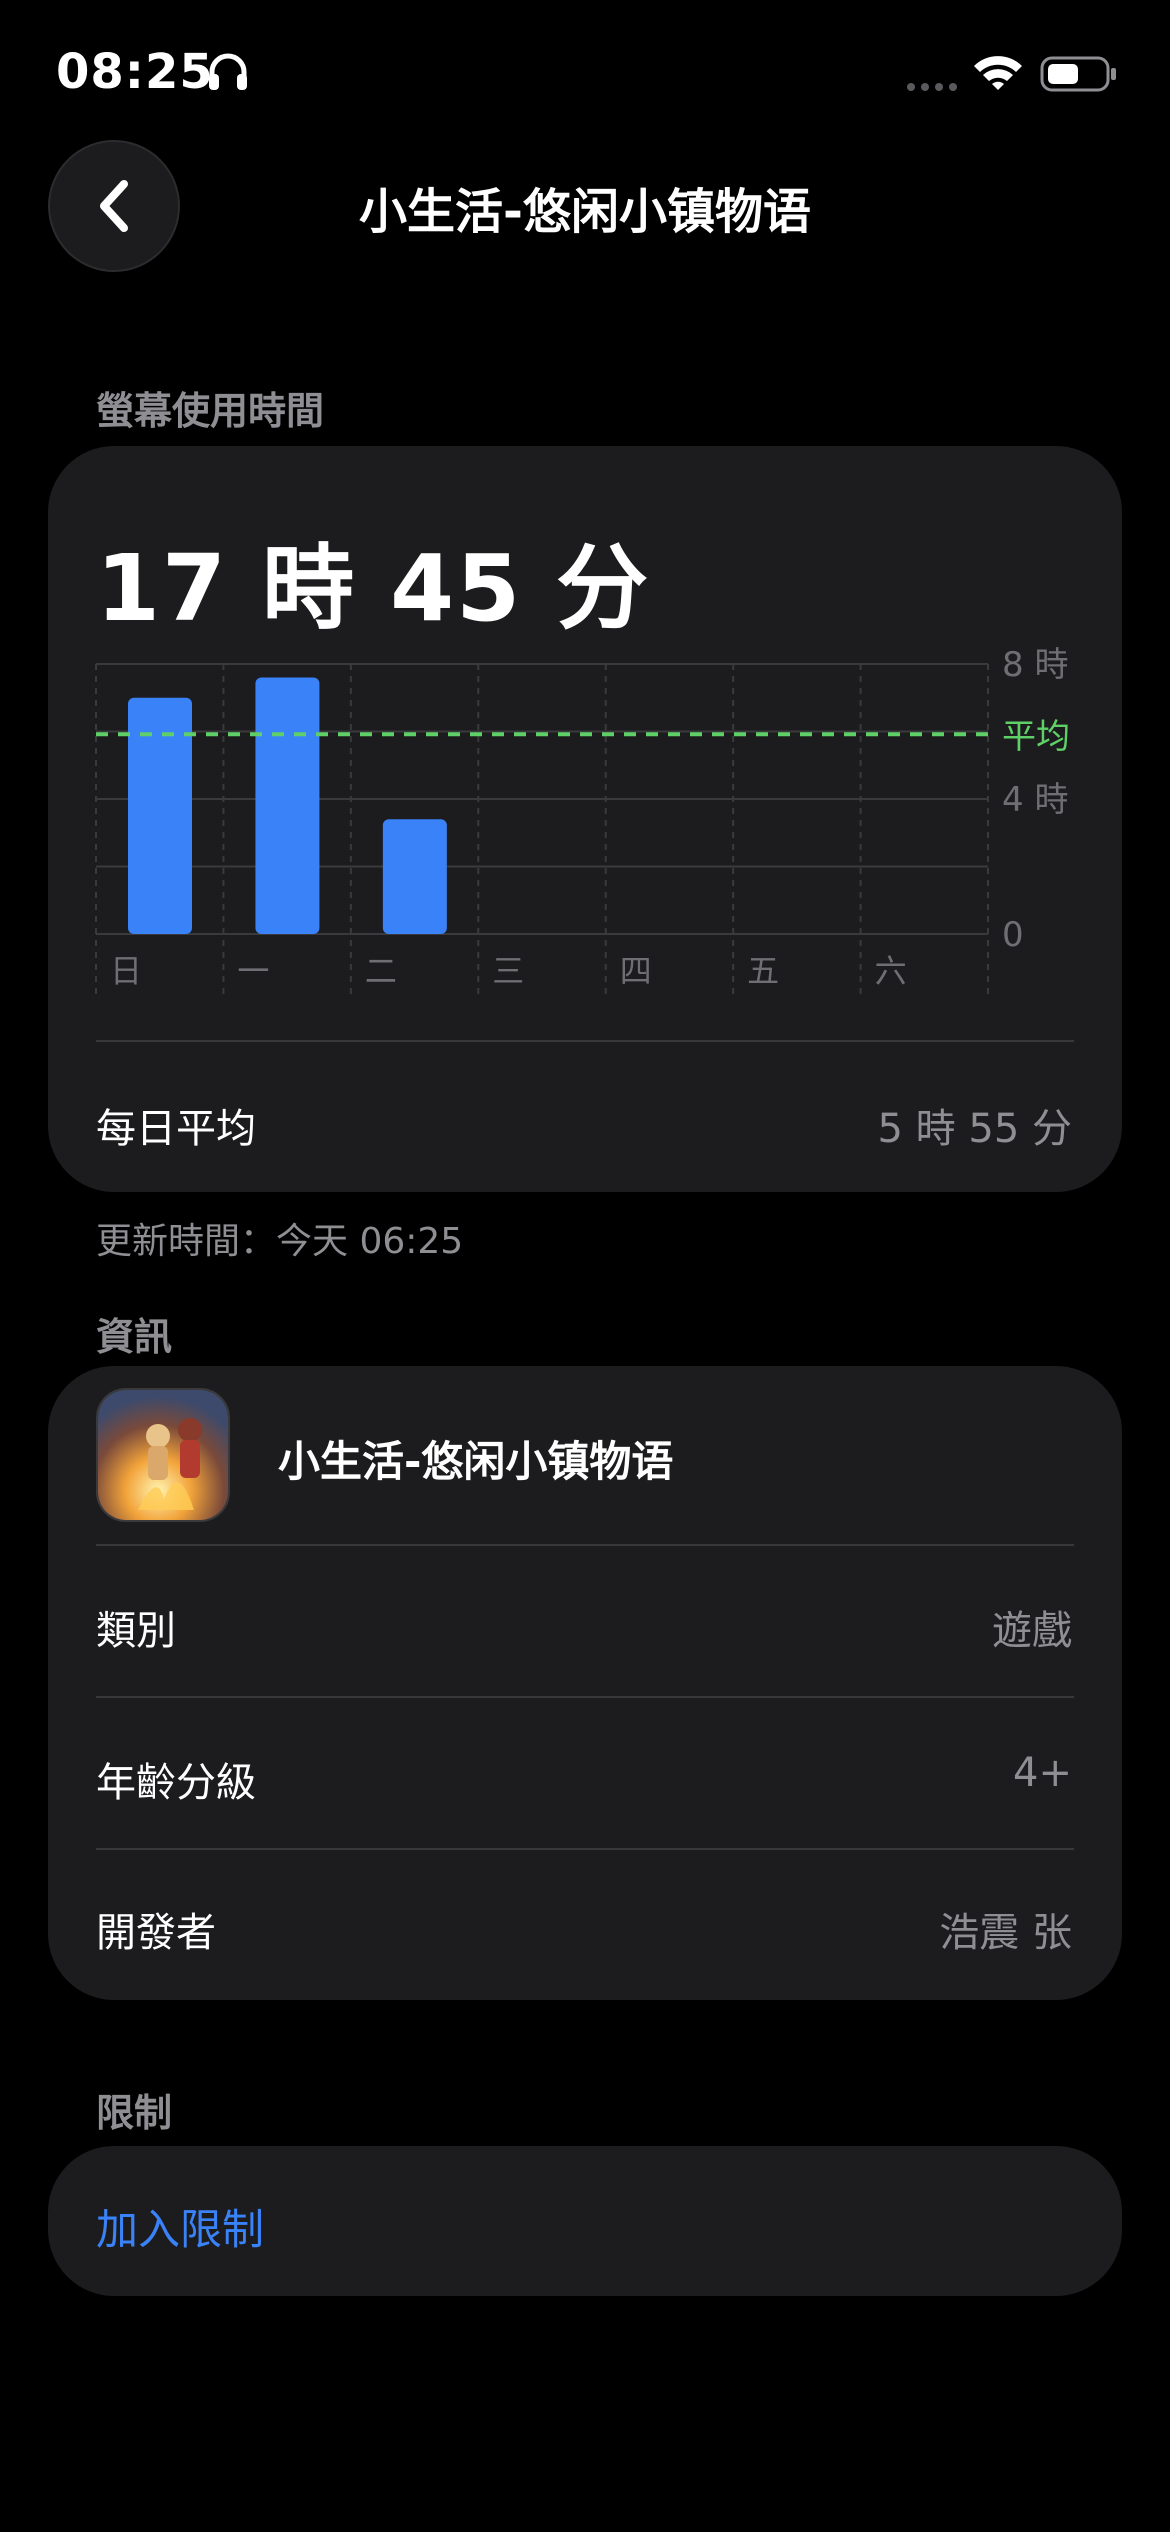 The image size is (1170, 2532). What do you see at coordinates (136, 1631) in the screenshot?
I see `category-label: 類別` at bounding box center [136, 1631].